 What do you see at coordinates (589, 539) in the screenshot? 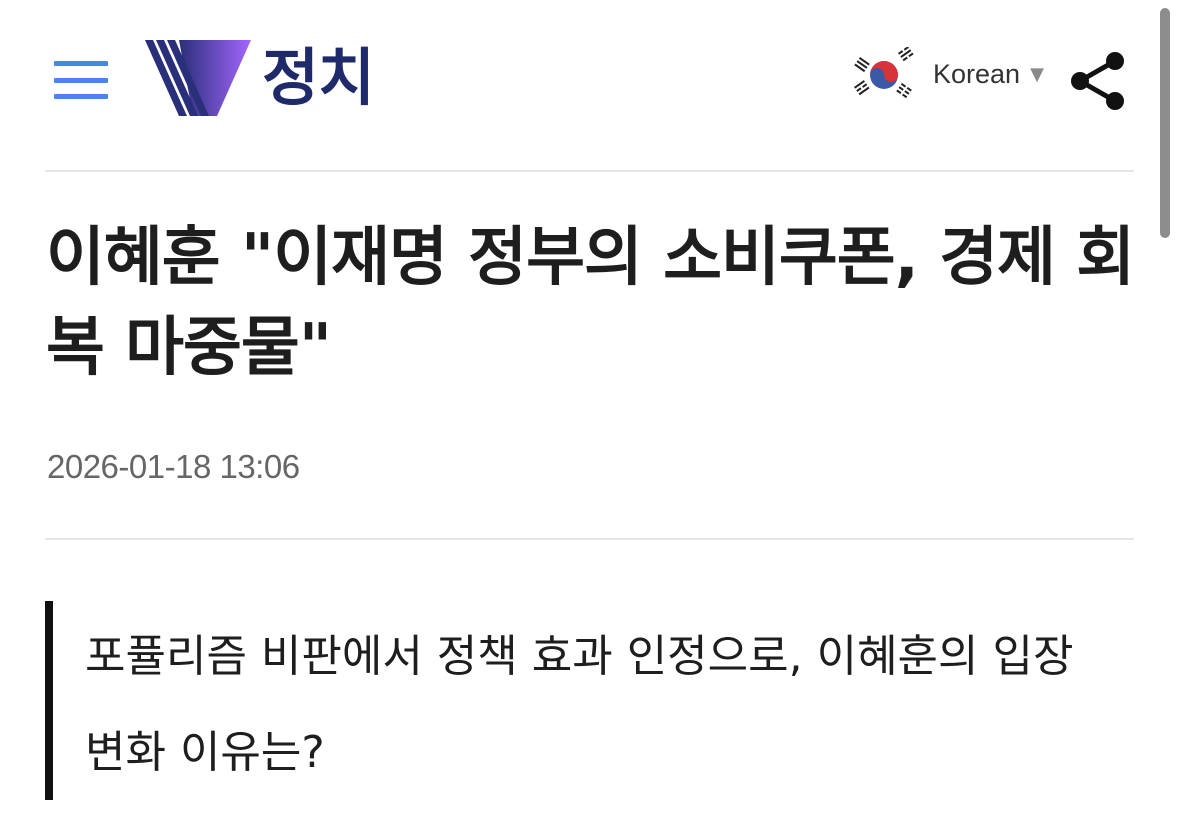
I see `meta-divider` at bounding box center [589, 539].